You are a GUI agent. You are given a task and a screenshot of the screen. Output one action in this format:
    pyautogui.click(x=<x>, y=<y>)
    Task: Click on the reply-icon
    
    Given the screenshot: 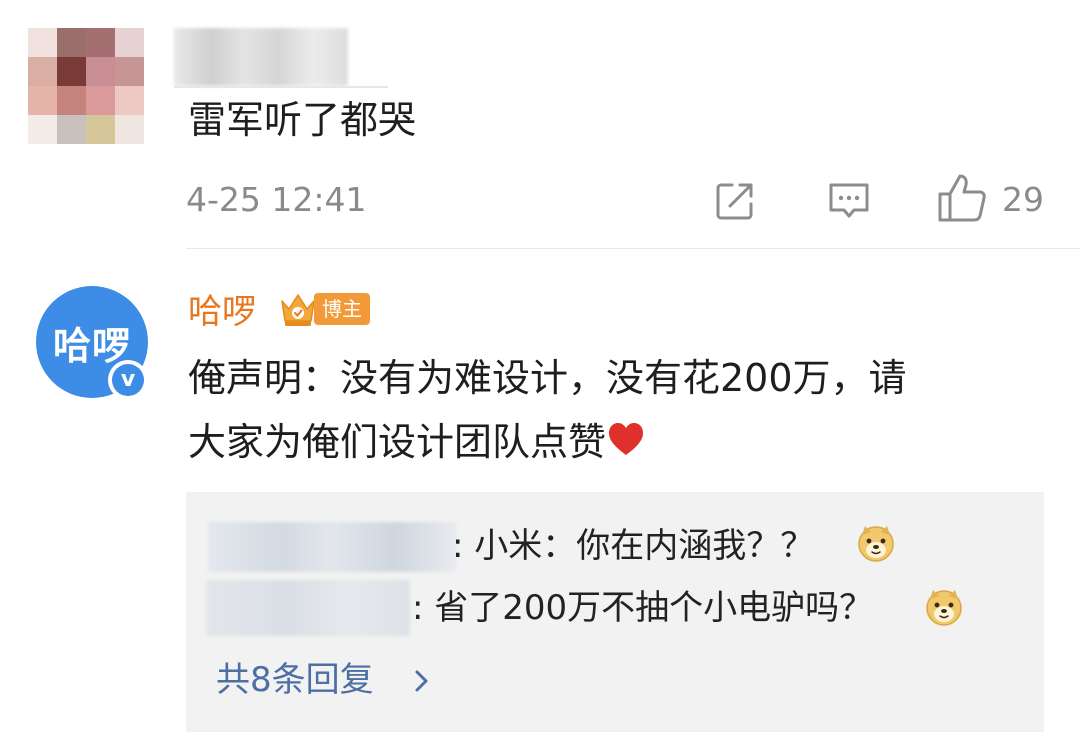 What is the action you would take?
    pyautogui.click(x=849, y=201)
    